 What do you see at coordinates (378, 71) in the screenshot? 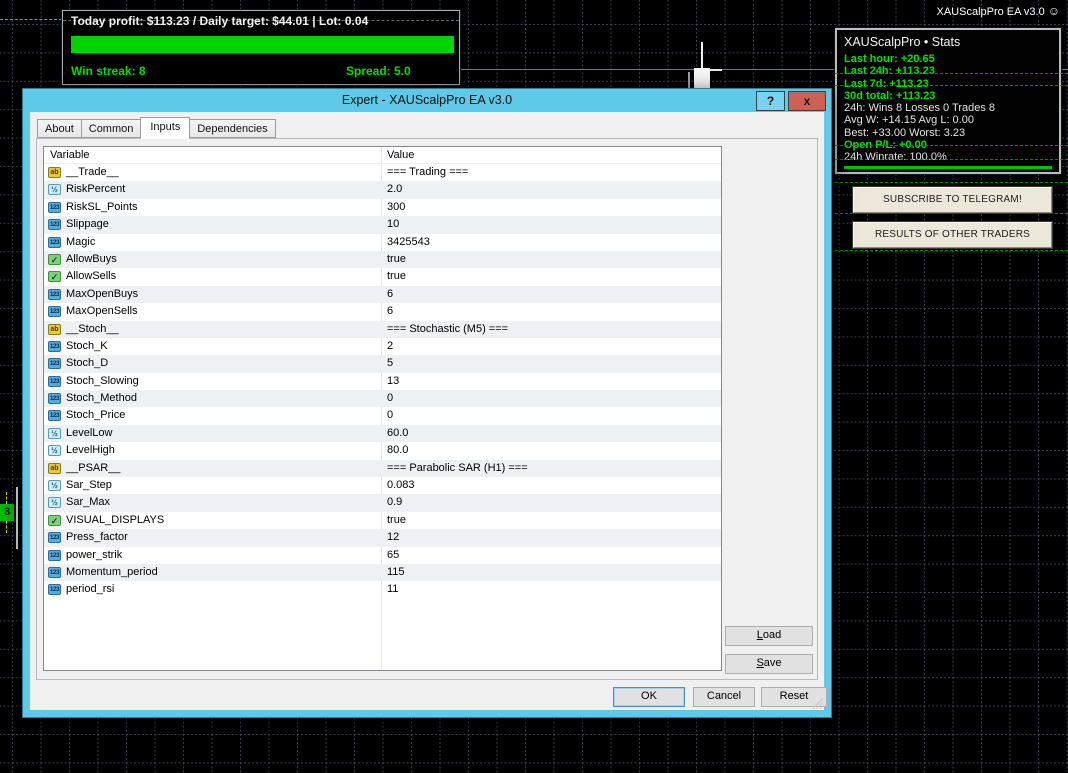
I see `spread-label: Spread: 5.0` at bounding box center [378, 71].